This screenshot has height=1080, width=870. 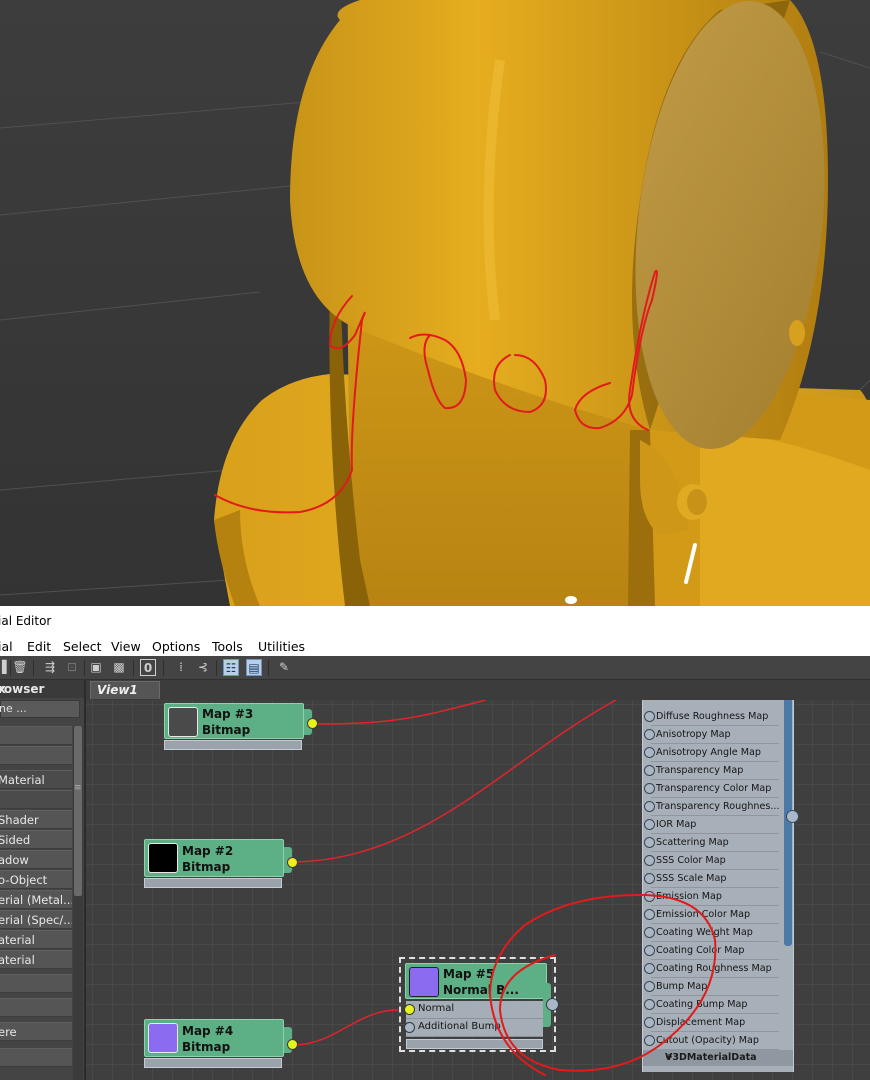 I want to click on tab-view1: View1, so click(x=125, y=690).